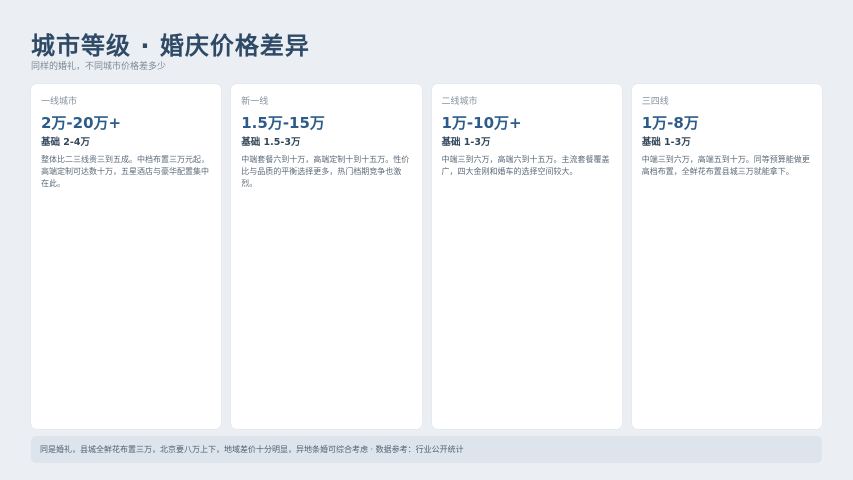 The width and height of the screenshot is (853, 480). I want to click on card-base-price: 基础 1.5-3万, so click(271, 142).